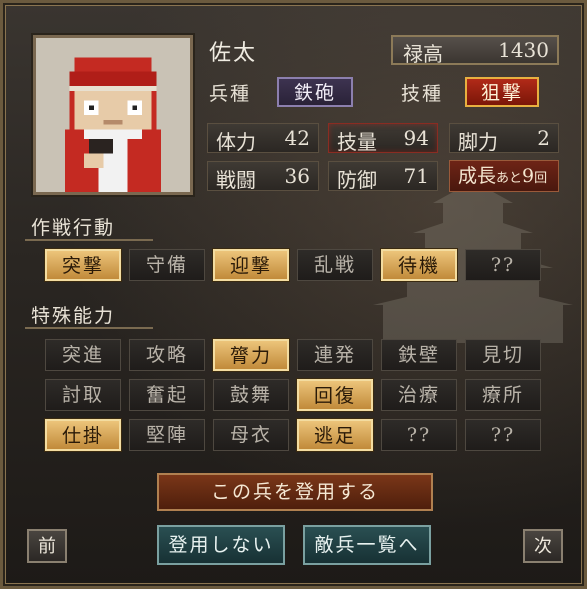  What do you see at coordinates (503, 435) in the screenshot?
I see `ability-button-17: ??` at bounding box center [503, 435].